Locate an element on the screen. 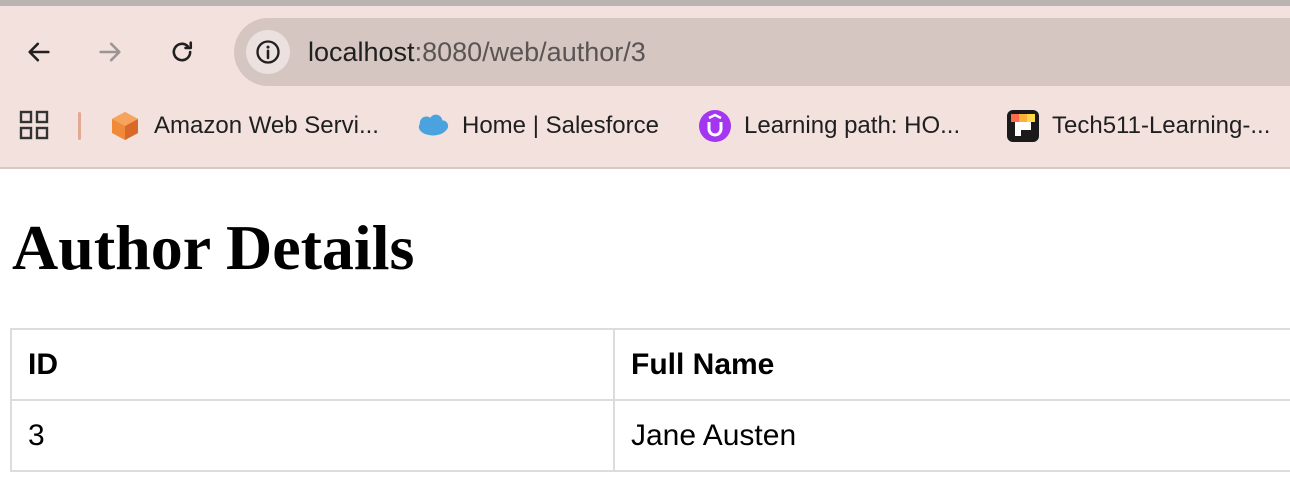 The height and width of the screenshot is (494, 1290). reload-button is located at coordinates (182, 52).